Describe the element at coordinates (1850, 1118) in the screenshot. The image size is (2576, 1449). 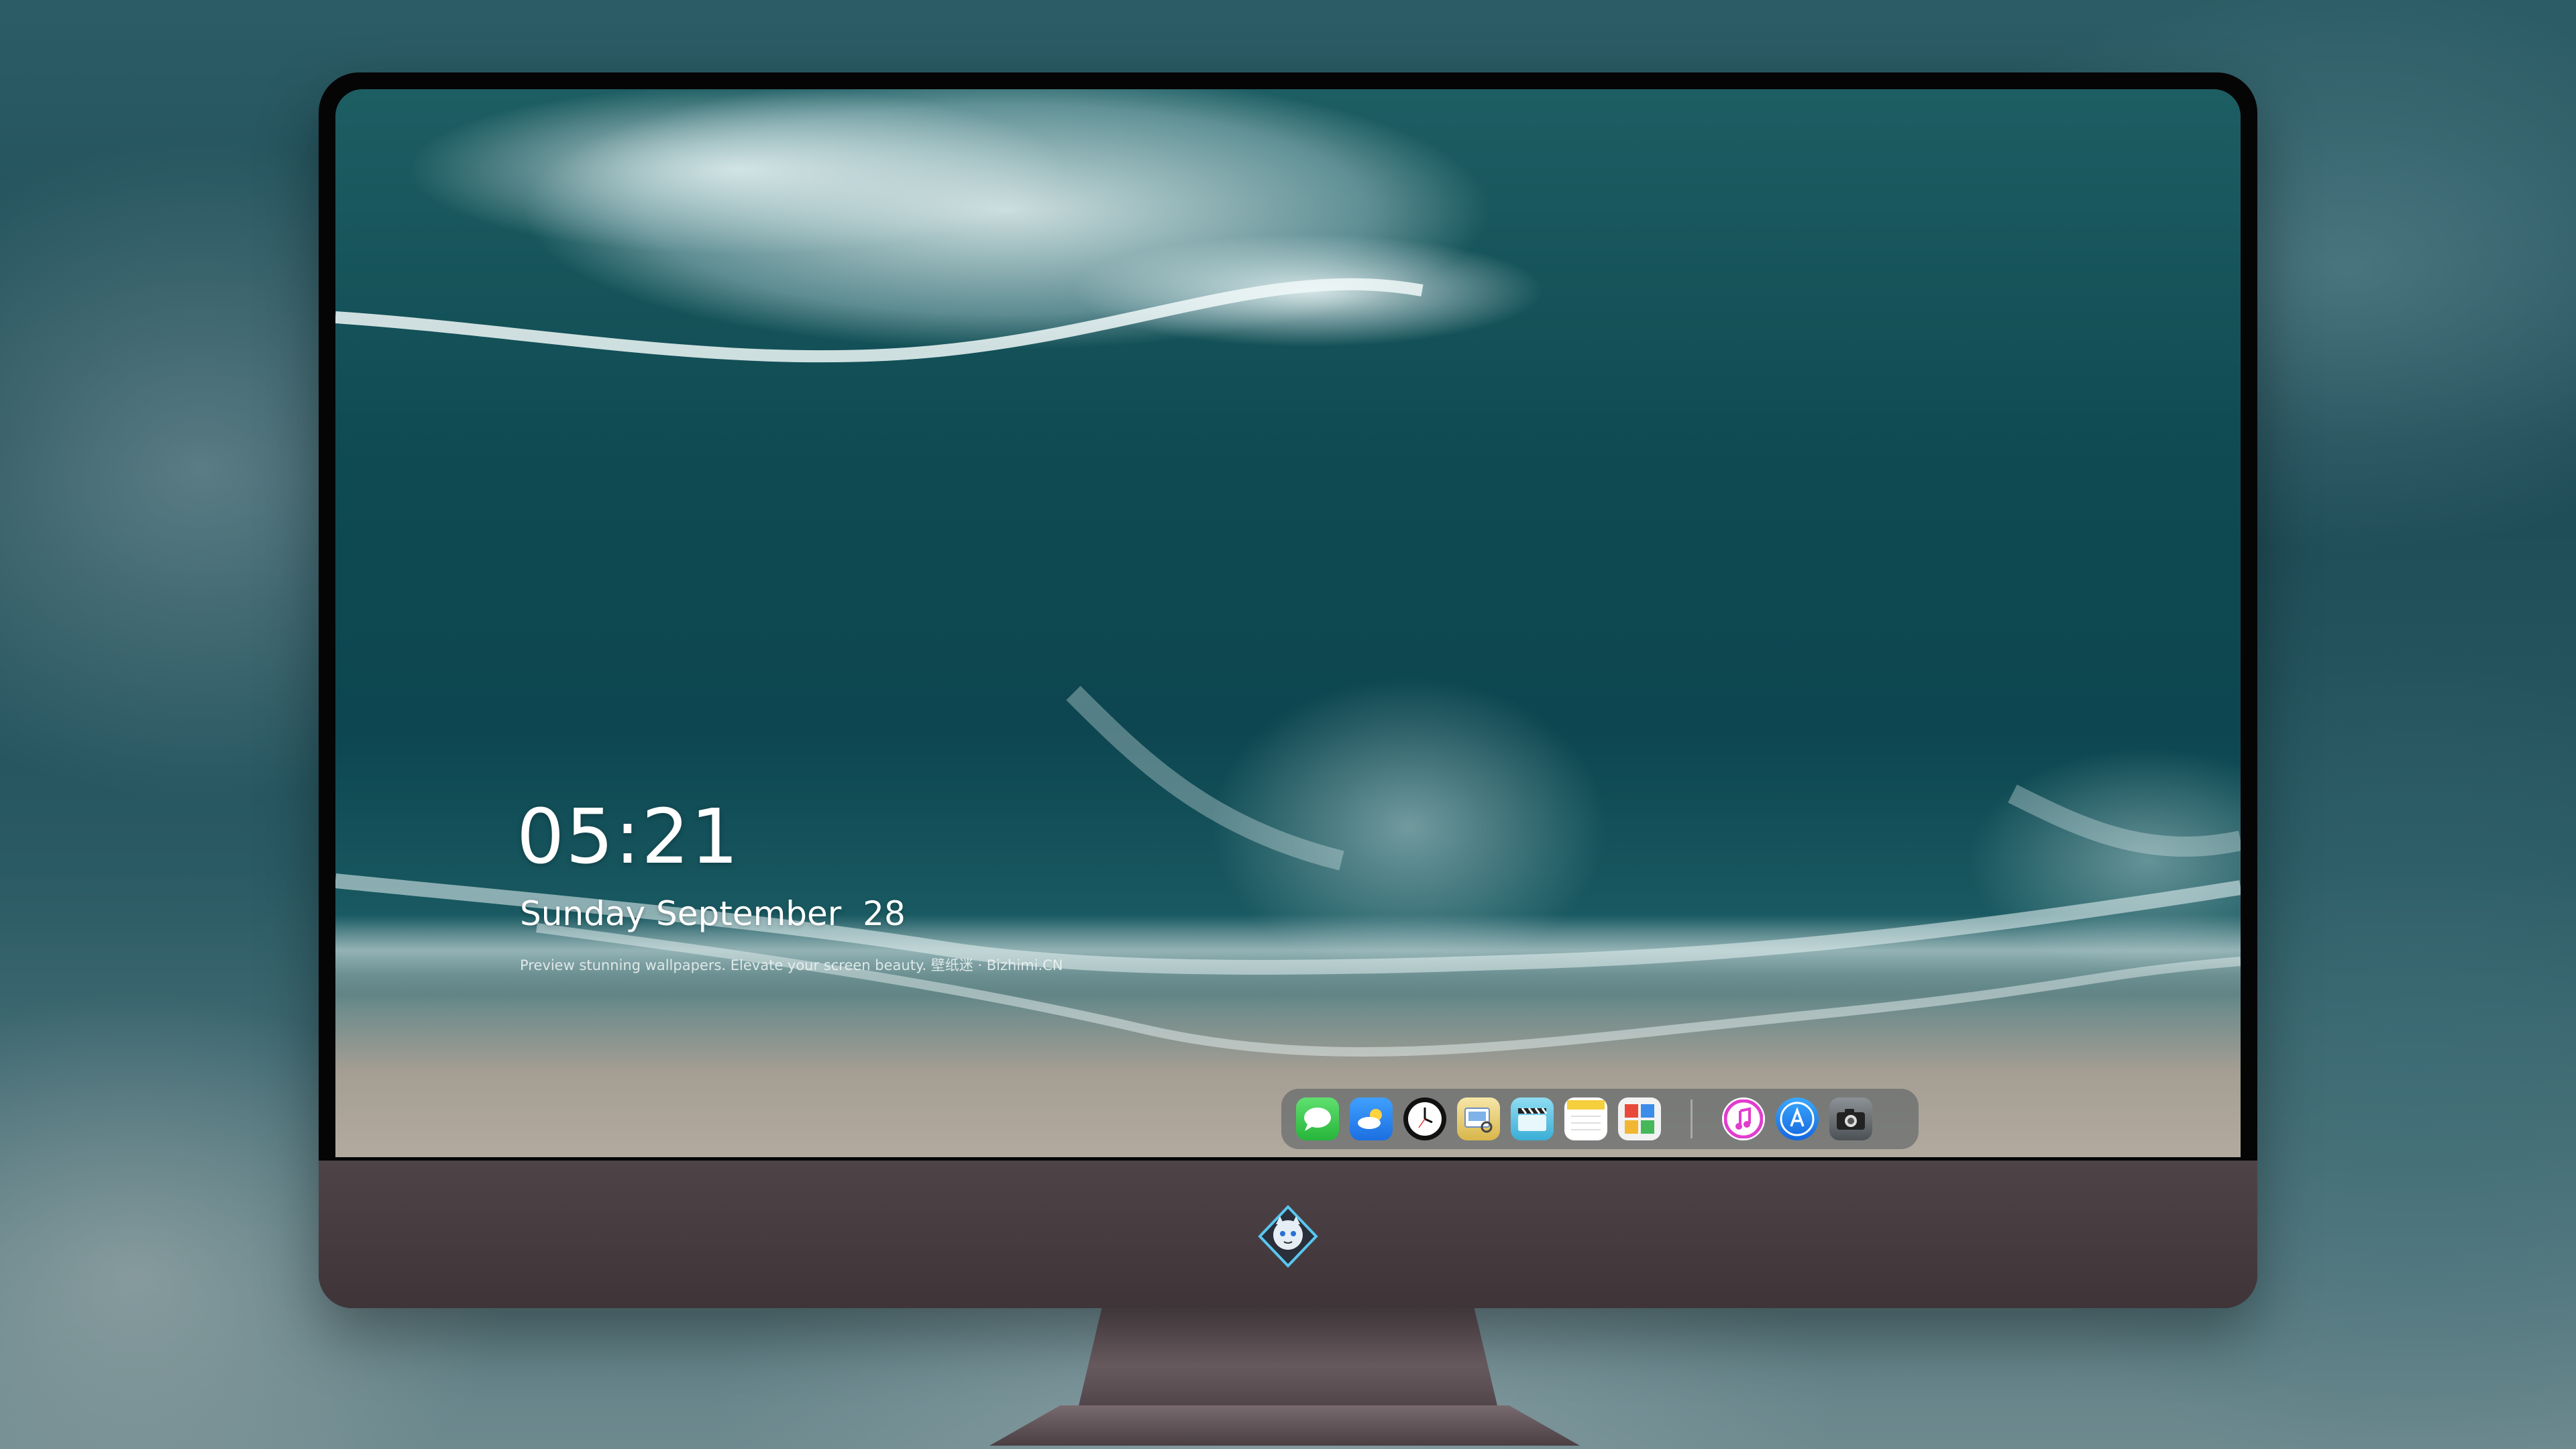
I see `camera-icon` at that location.